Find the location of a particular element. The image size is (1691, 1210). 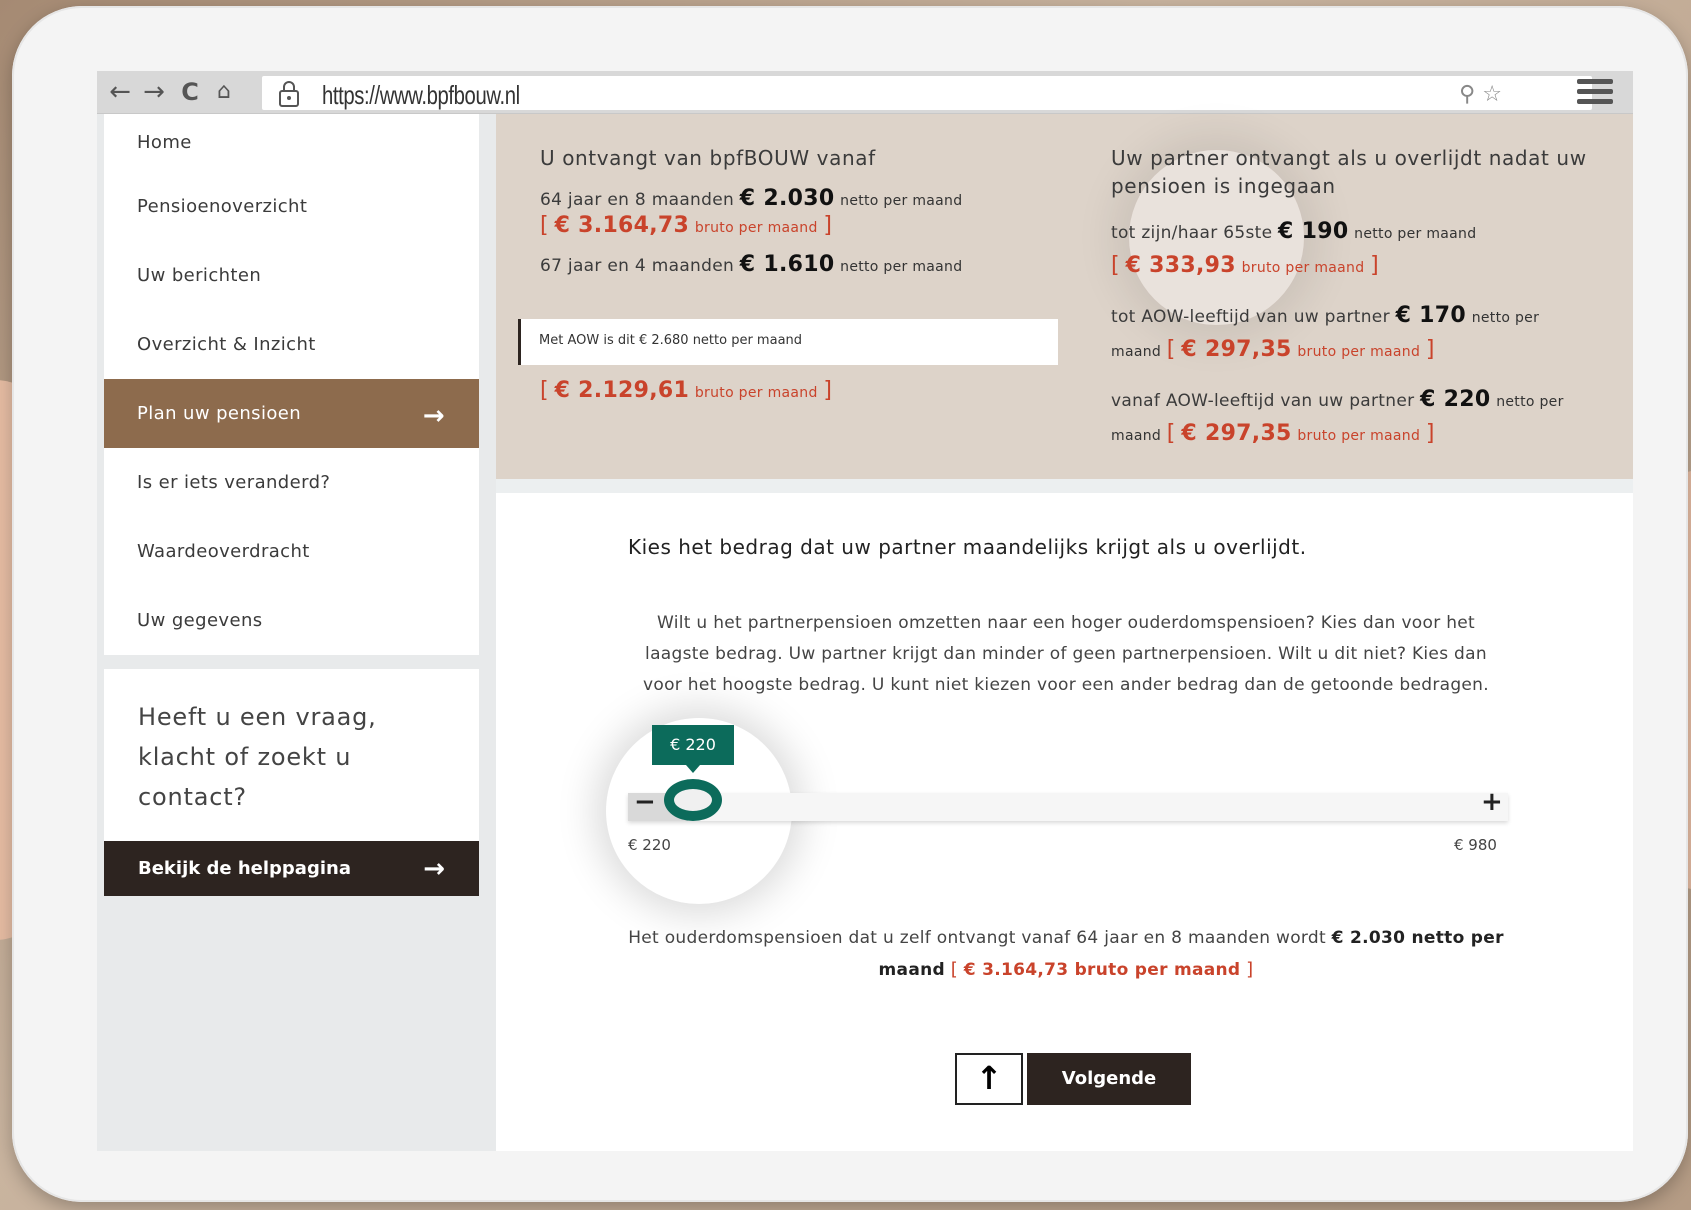

home-icon: ⌂ is located at coordinates (224, 92).